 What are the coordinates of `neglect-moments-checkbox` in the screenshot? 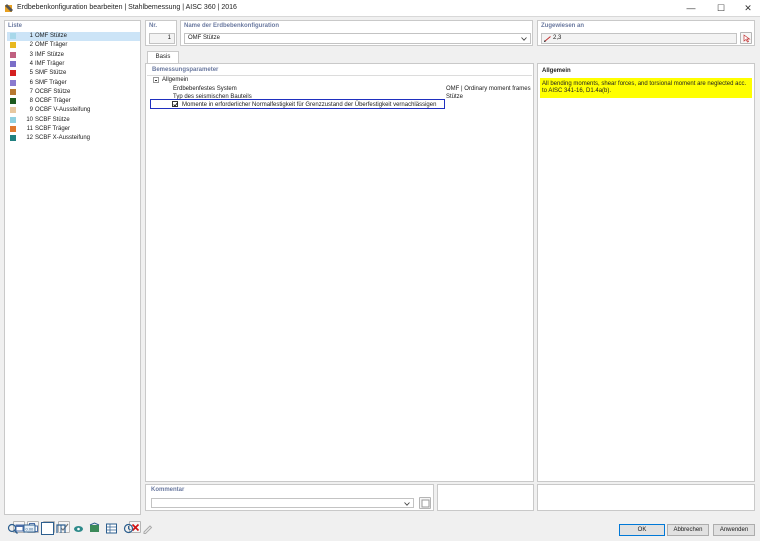 It's located at (175, 104).